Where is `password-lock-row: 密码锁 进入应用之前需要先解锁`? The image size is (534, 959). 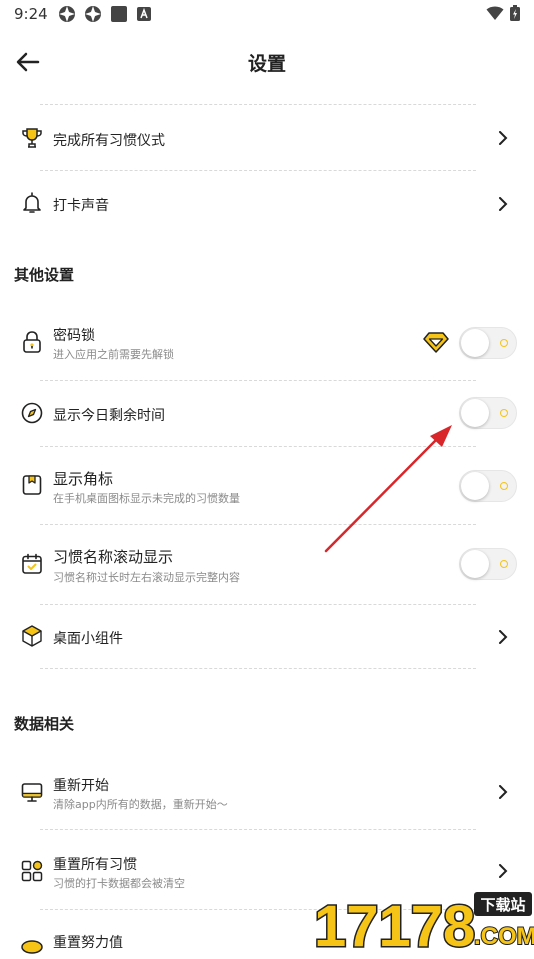 password-lock-row: 密码锁 进入应用之前需要先解锁 is located at coordinates (267, 344).